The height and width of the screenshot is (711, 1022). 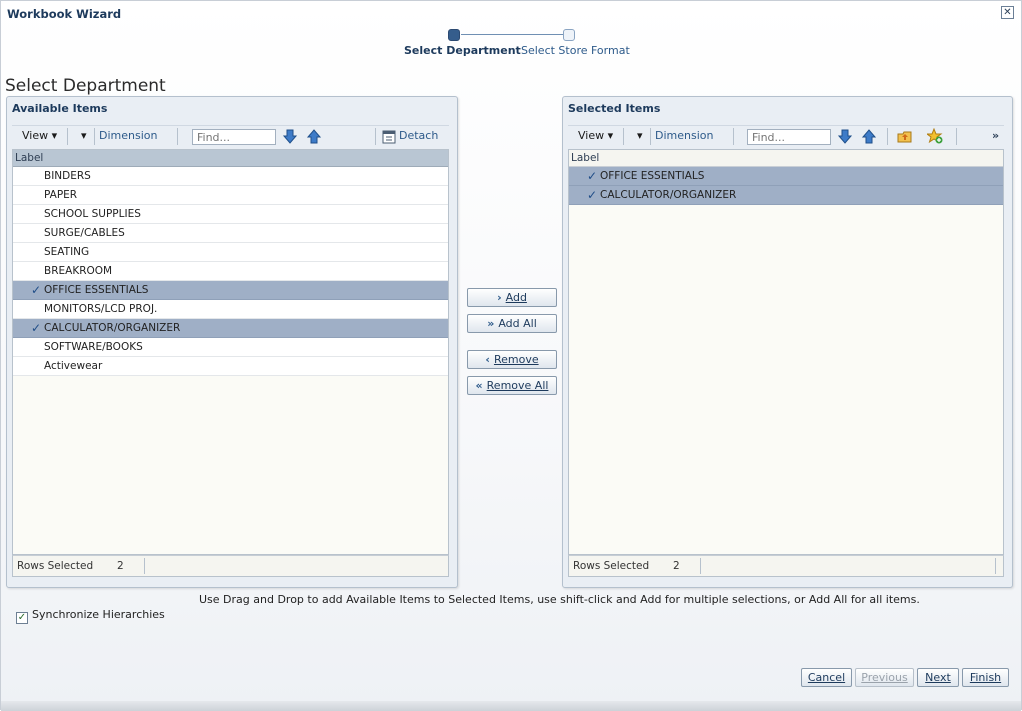 I want to click on remove-button: ‹ Remove, so click(x=512, y=359).